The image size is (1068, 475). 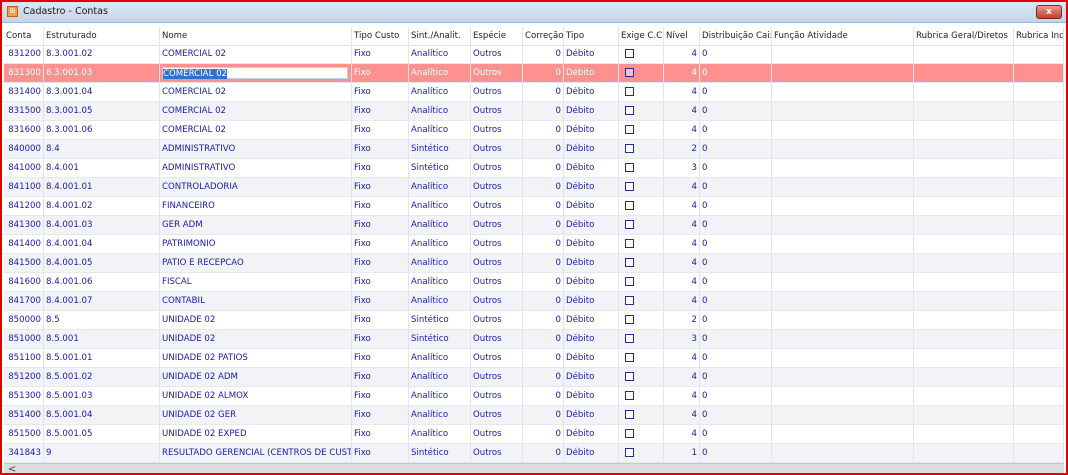 What do you see at coordinates (24, 111) in the screenshot?
I see `cell-conta: 831500` at bounding box center [24, 111].